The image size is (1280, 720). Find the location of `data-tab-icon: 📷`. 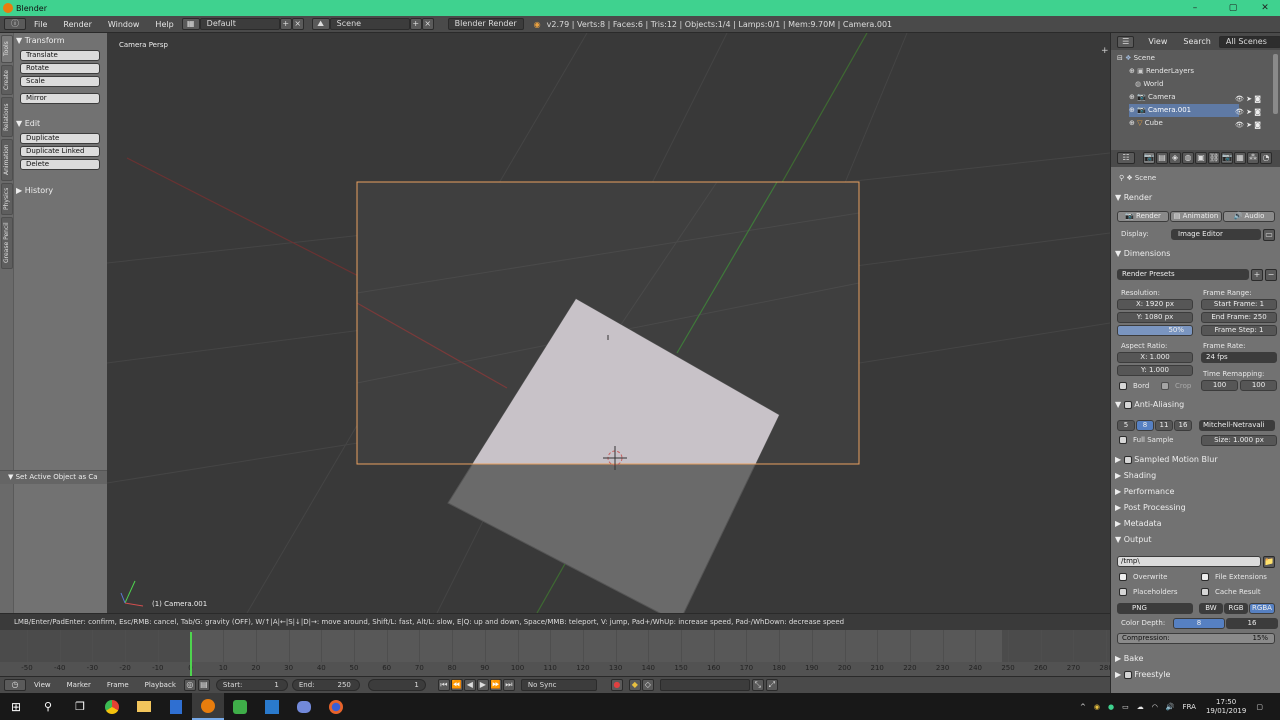

data-tab-icon: 📷 is located at coordinates (1227, 158).